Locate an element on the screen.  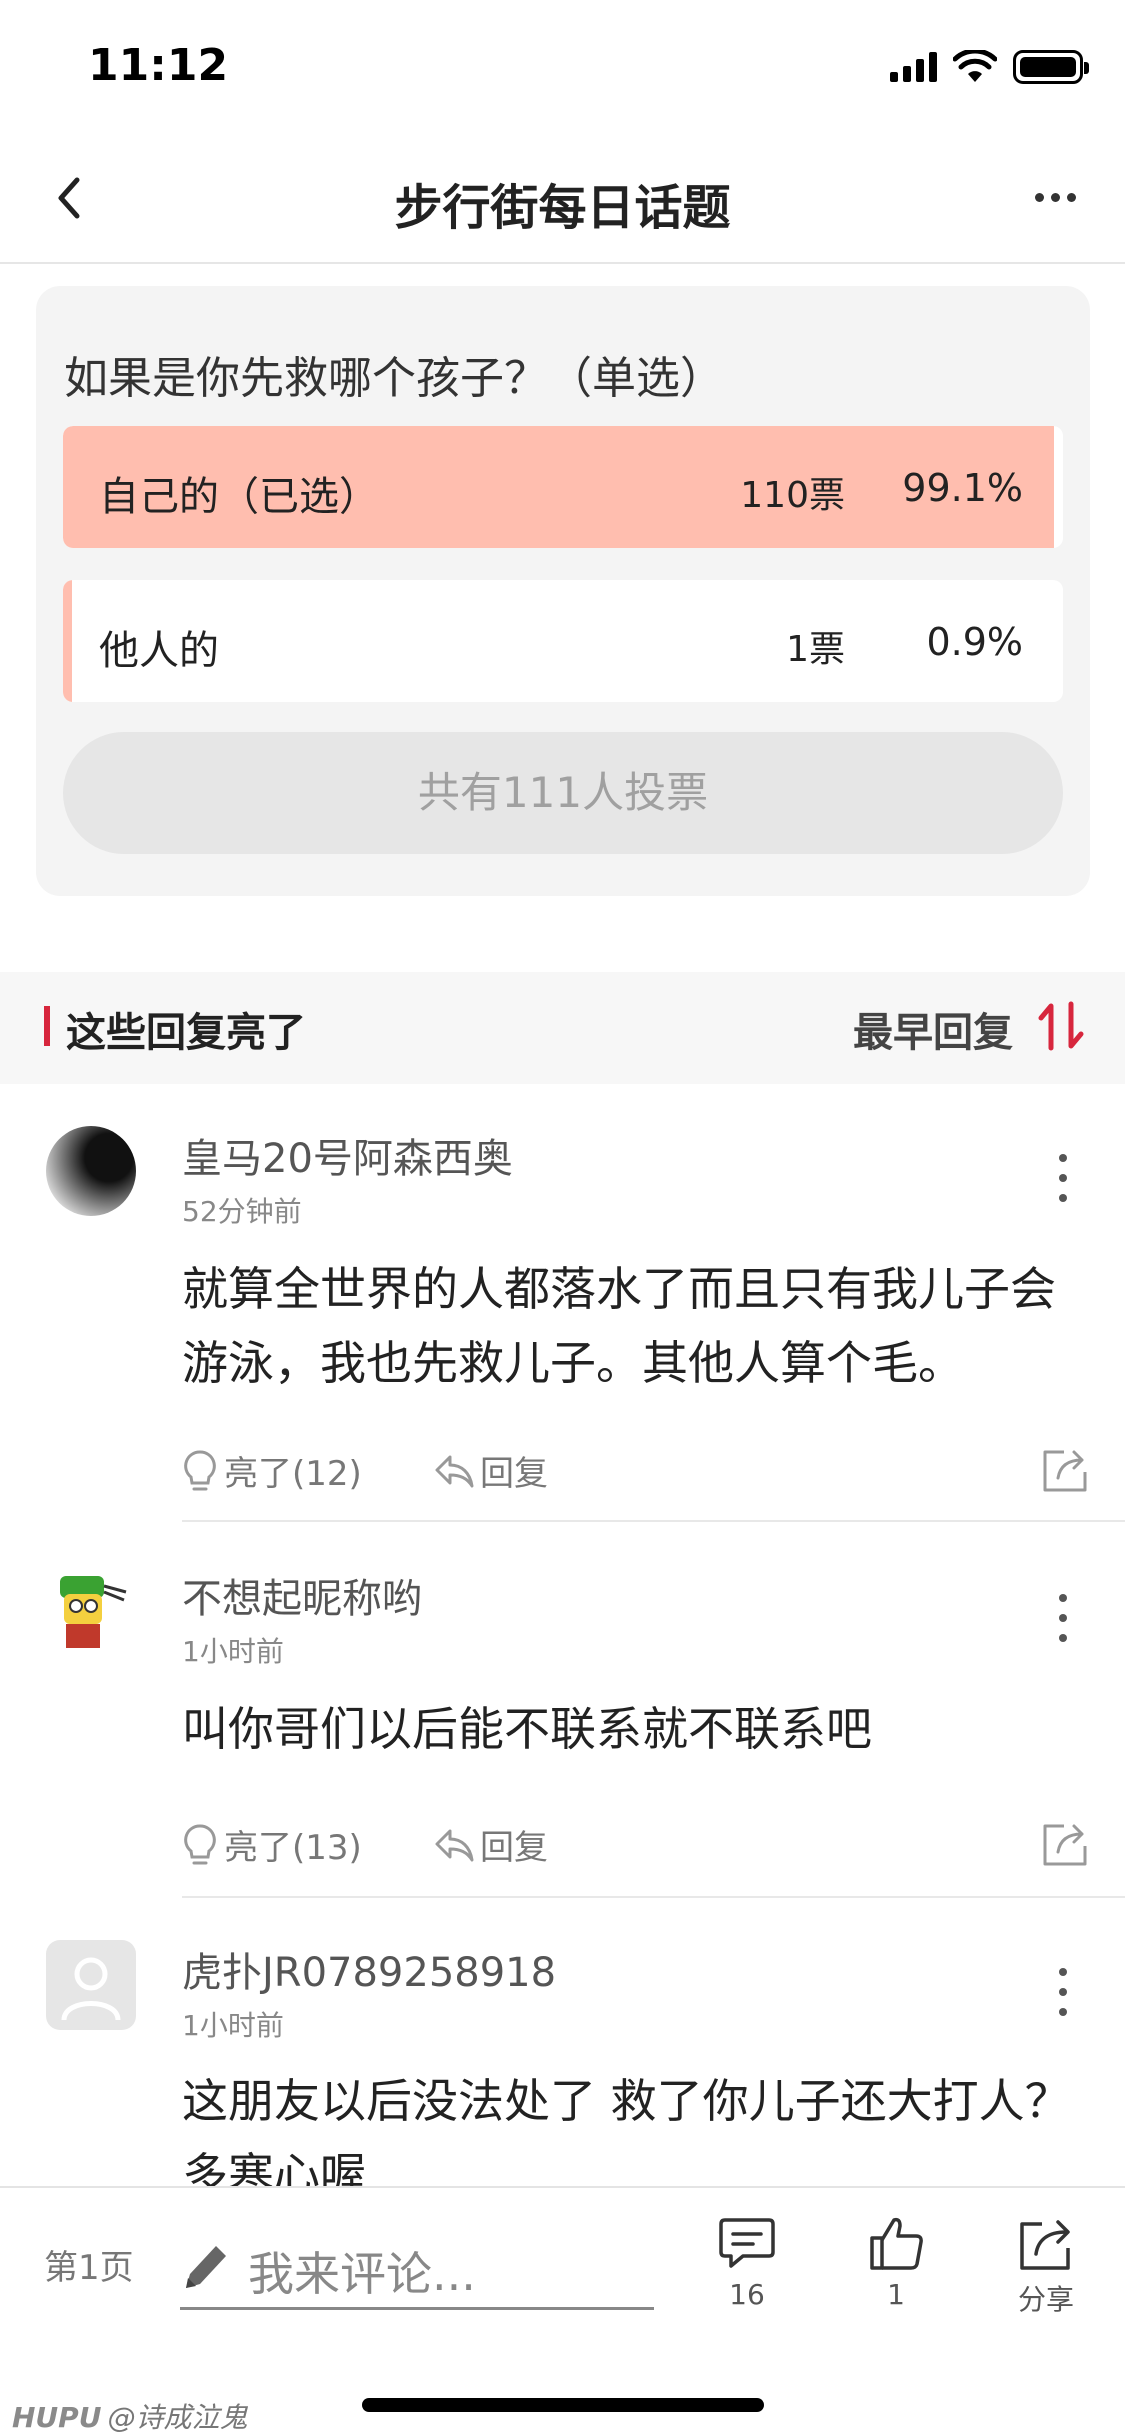
section-accent-bar is located at coordinates (47, 1026).